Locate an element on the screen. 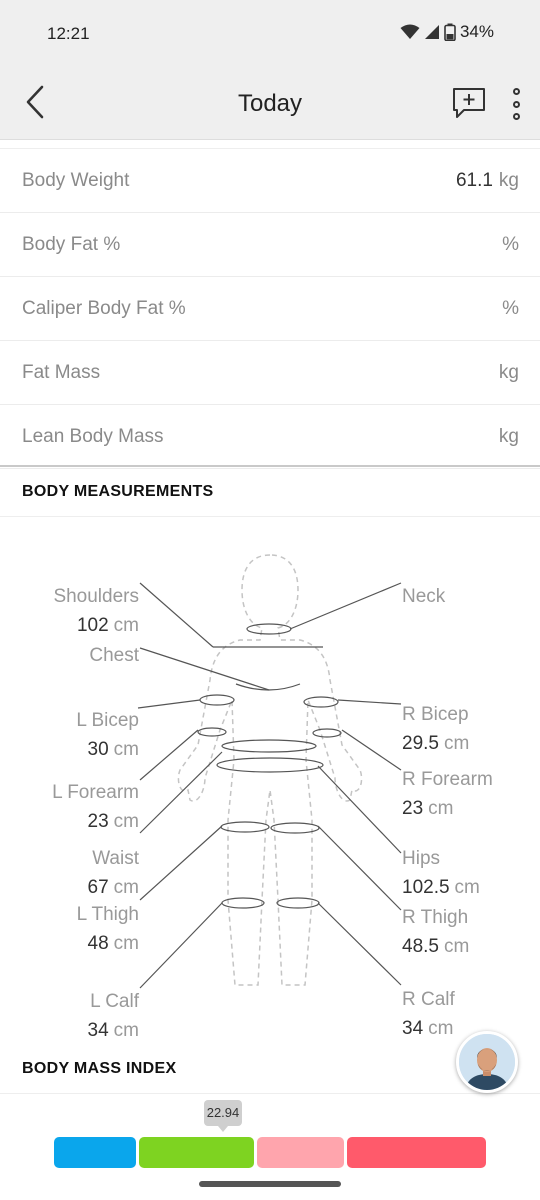 This screenshot has height=1200, width=540. stat-row-caliper-body-fat: Caliper Body Fat % % is located at coordinates (270, 309).